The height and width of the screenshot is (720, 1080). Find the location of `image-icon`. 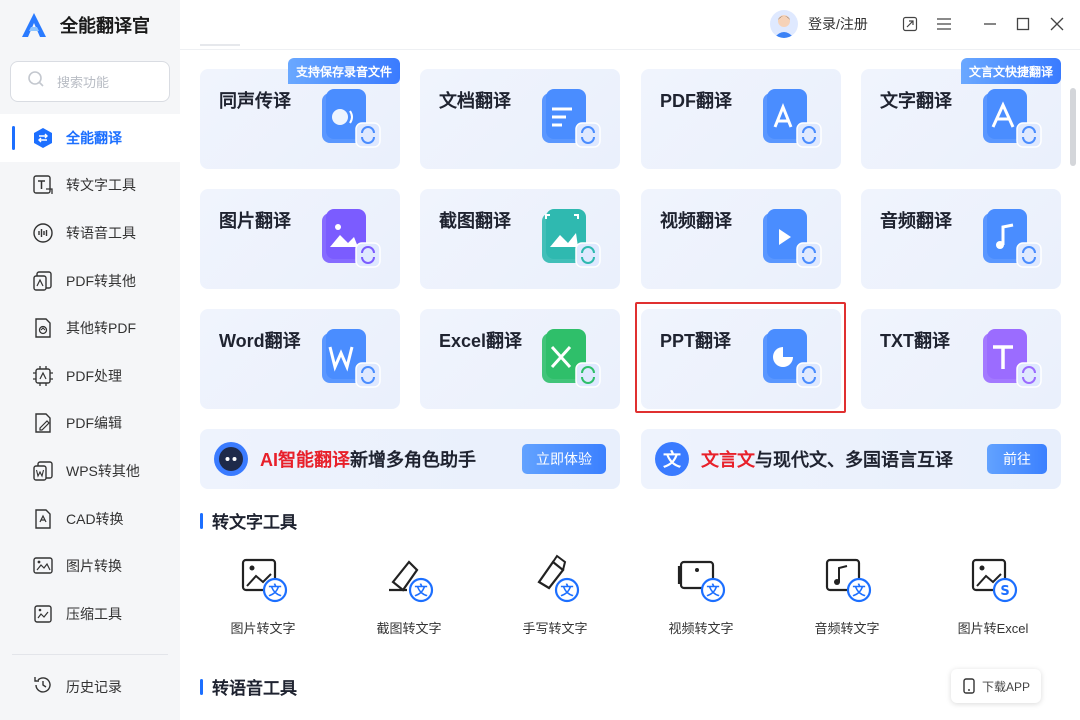

image-icon is located at coordinates (351, 240).